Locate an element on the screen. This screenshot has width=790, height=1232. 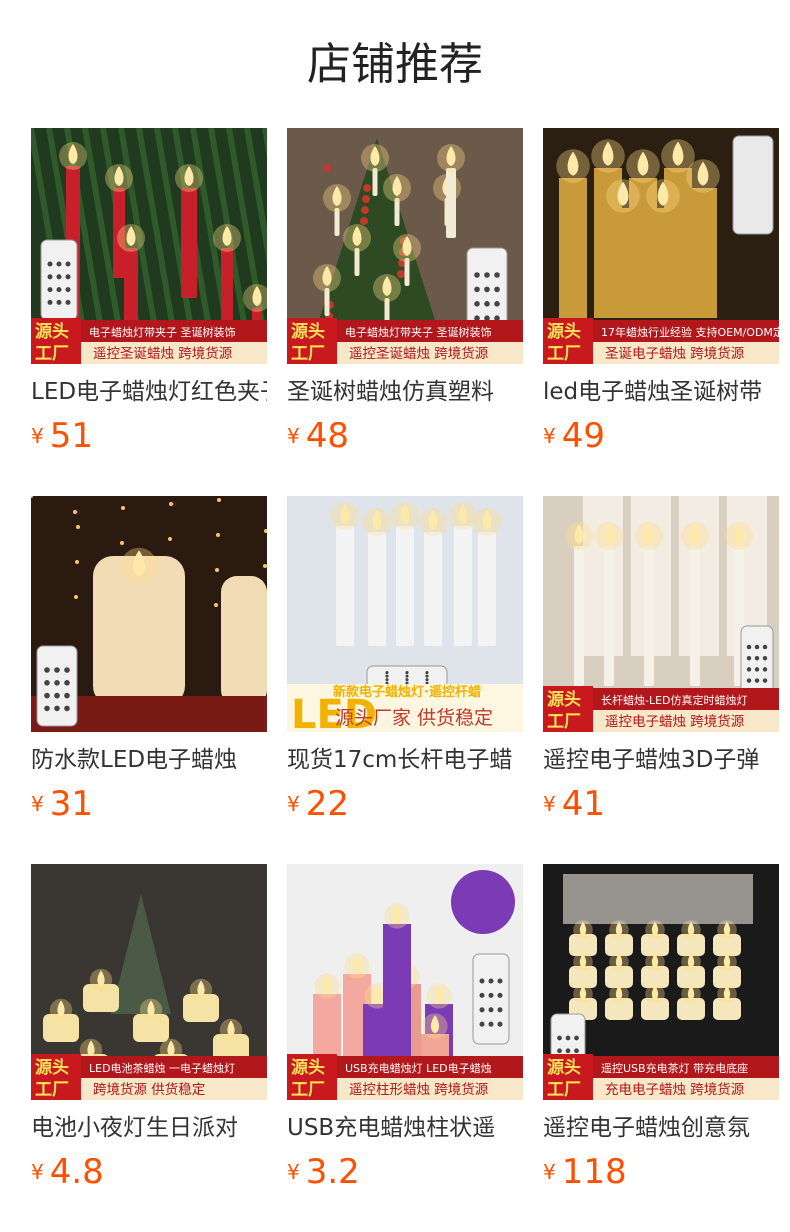
product-name: 遥控电子蜡烛创意氛 is located at coordinates (661, 1128).